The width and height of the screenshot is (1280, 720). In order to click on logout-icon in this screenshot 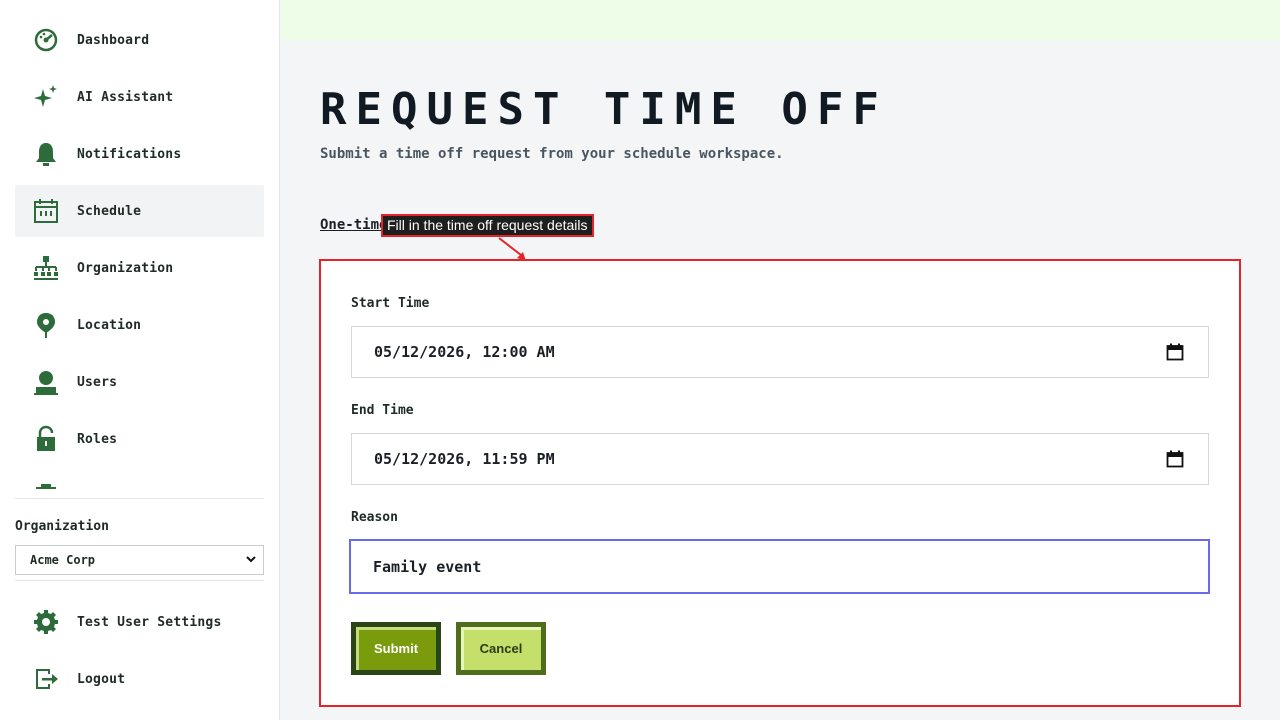, I will do `click(46, 679)`.